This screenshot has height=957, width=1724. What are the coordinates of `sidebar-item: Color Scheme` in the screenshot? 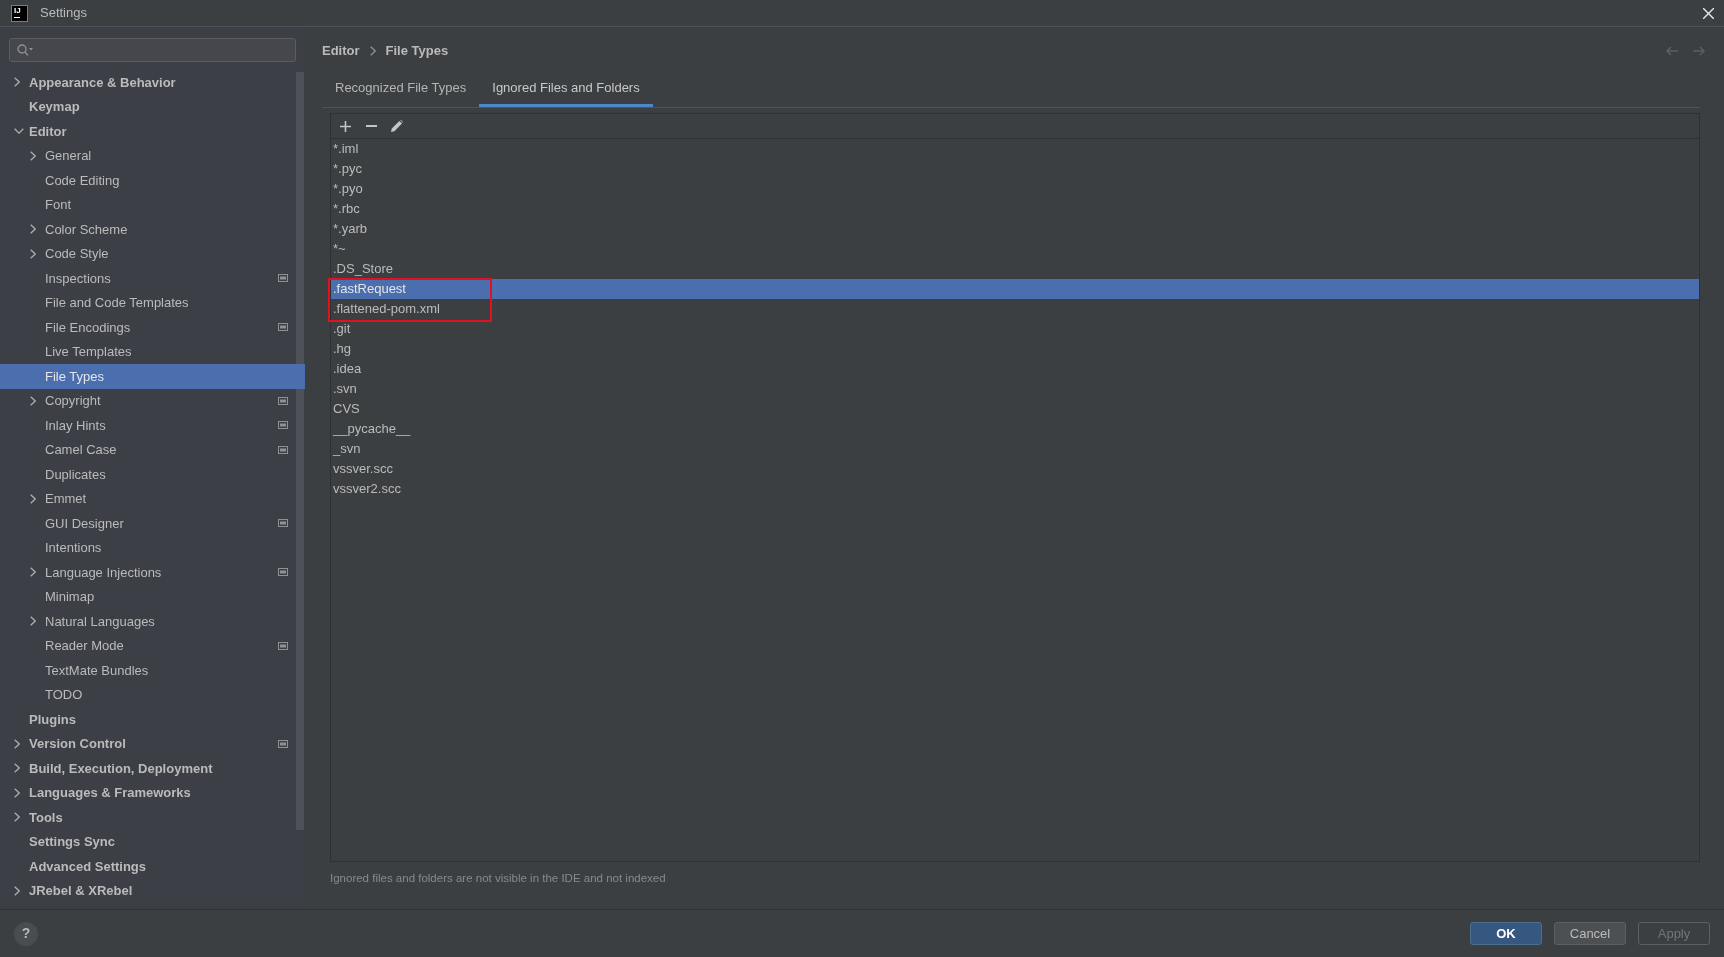 It's located at (152, 229).